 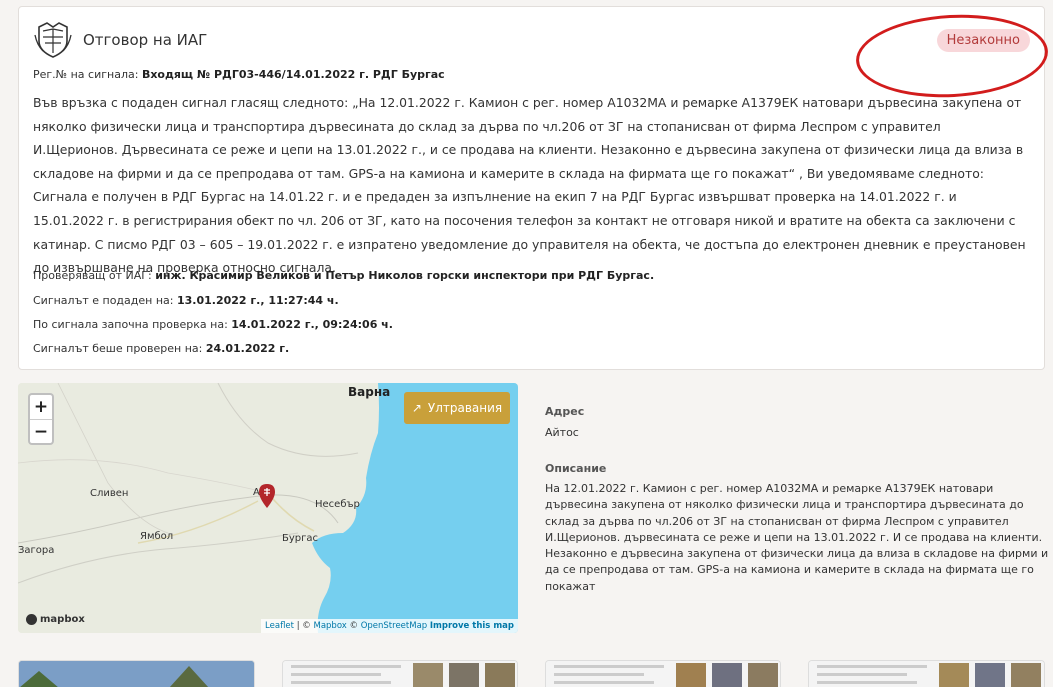 I want to click on zoom-in-button: +, so click(x=41, y=407).